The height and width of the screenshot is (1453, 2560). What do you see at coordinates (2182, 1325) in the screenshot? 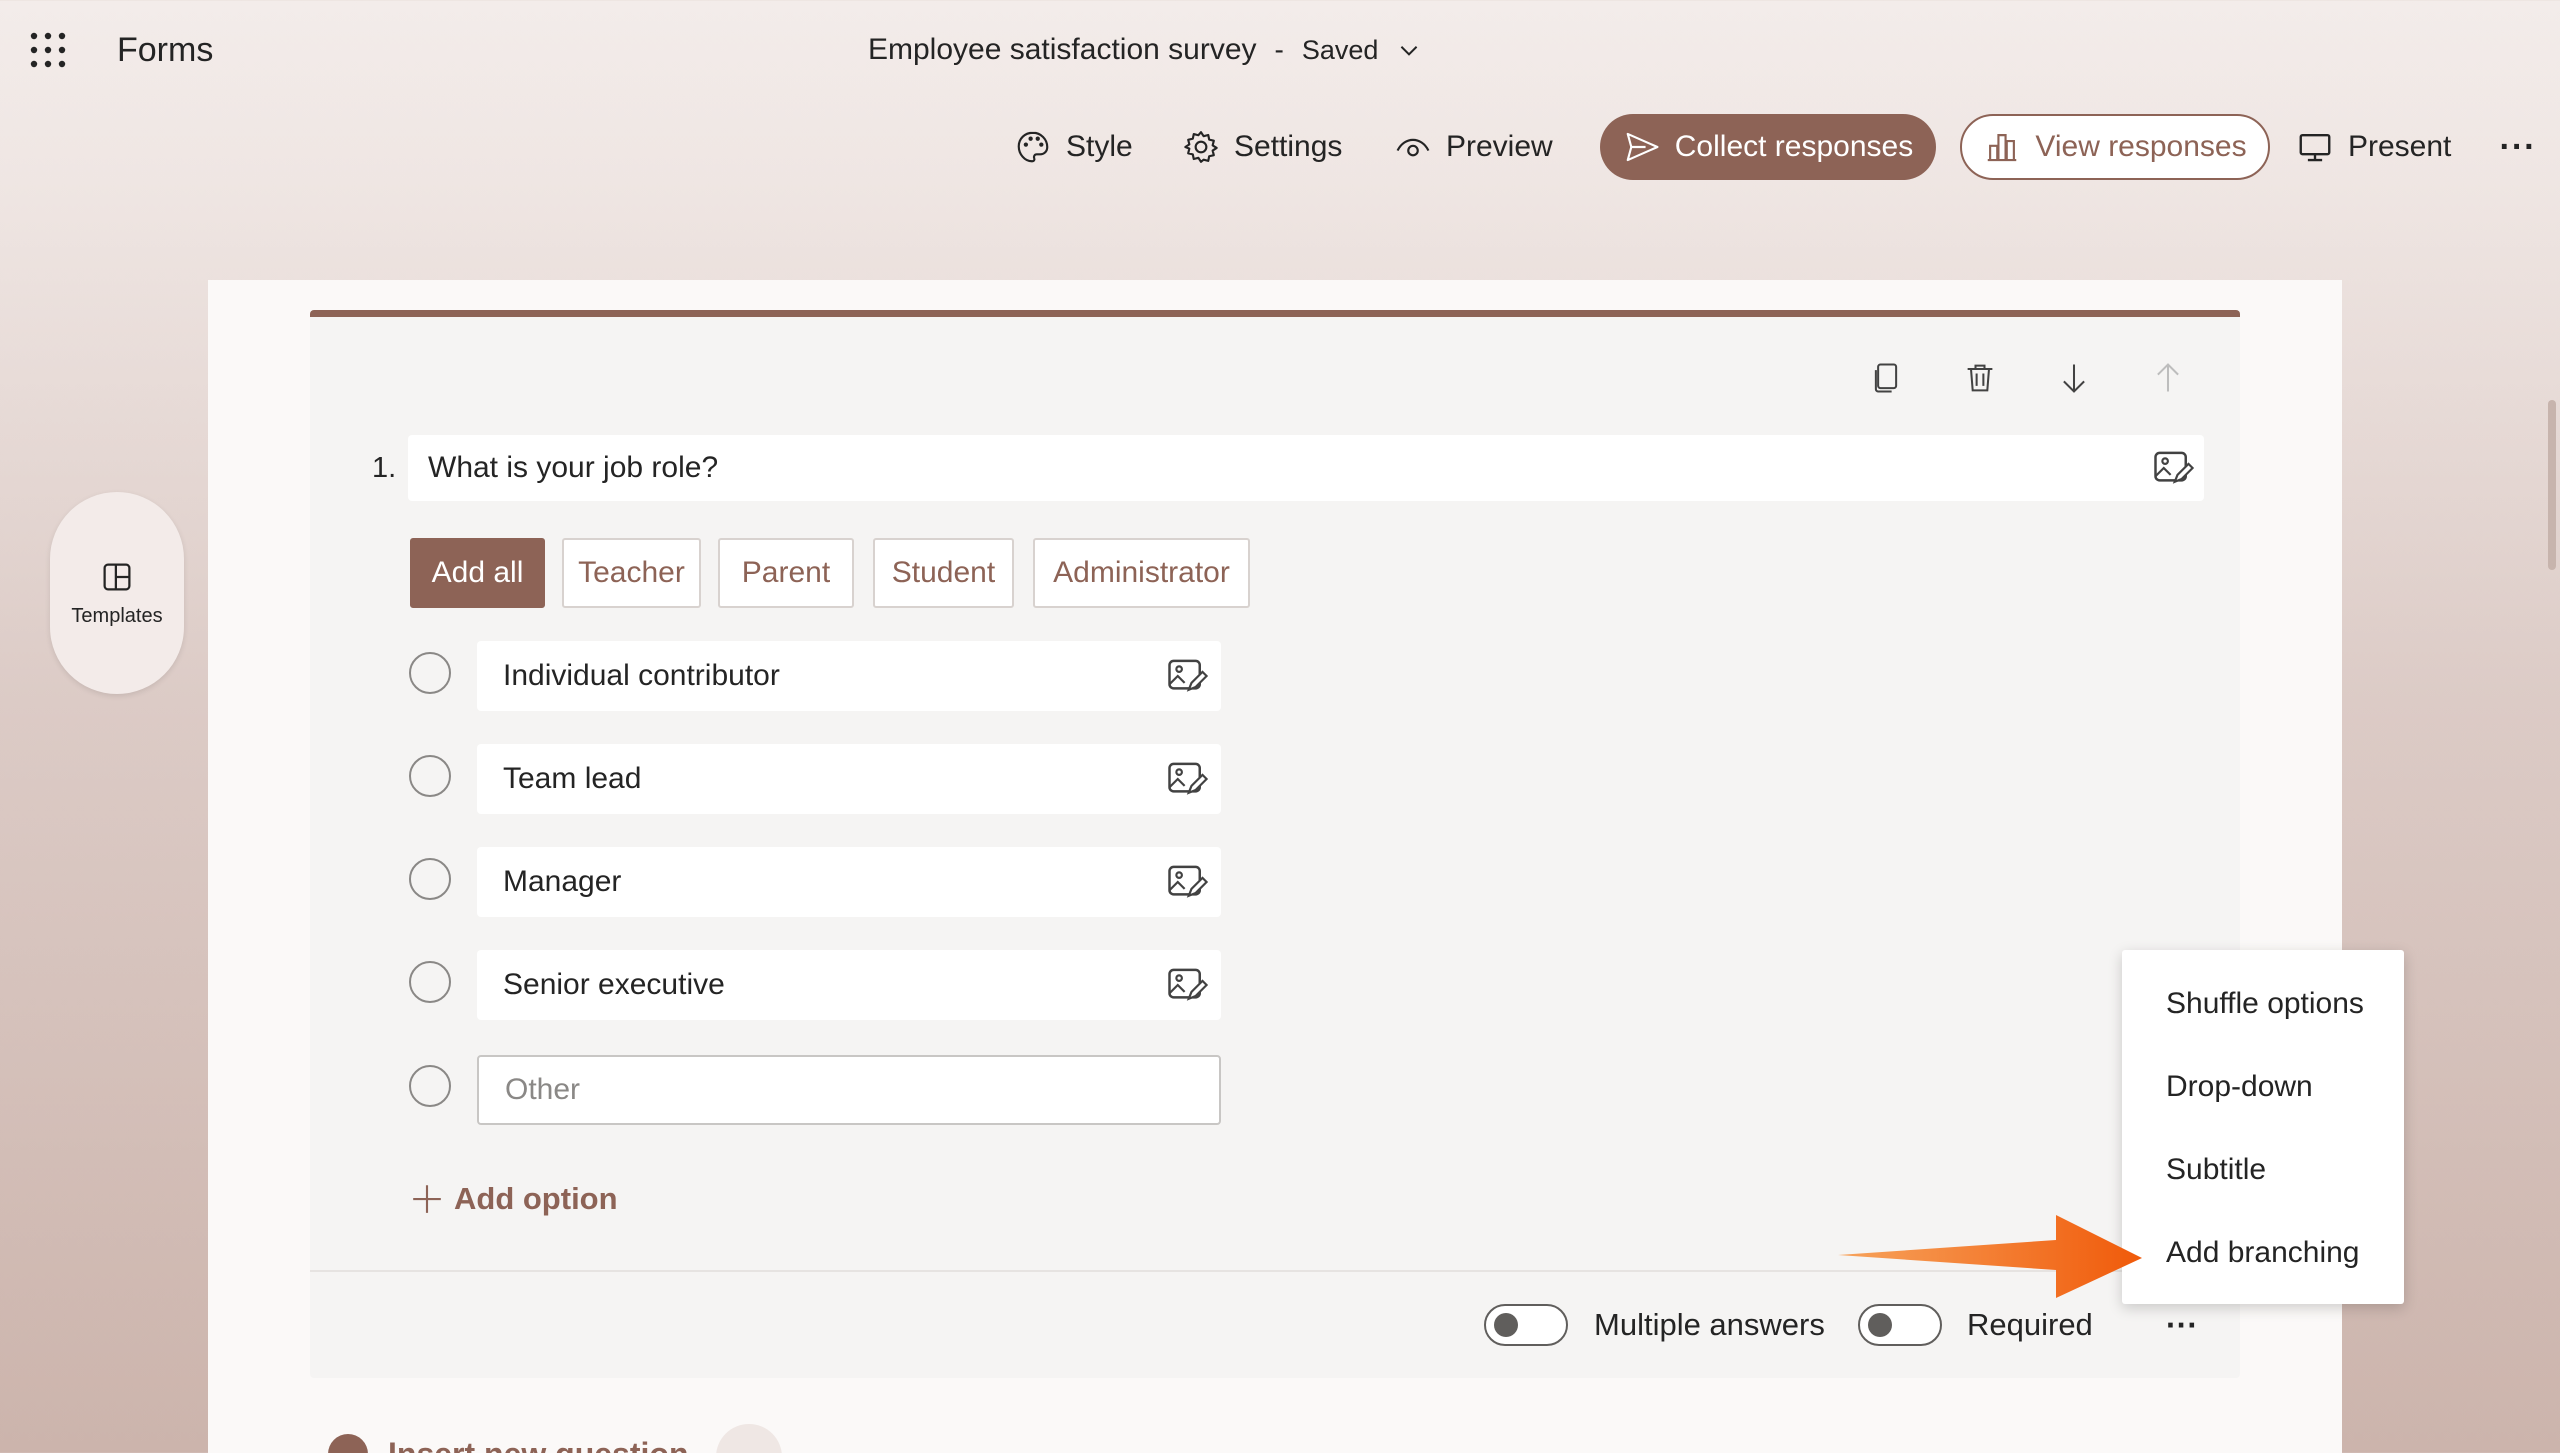
I see `more-question-settings-button: ···` at bounding box center [2182, 1325].